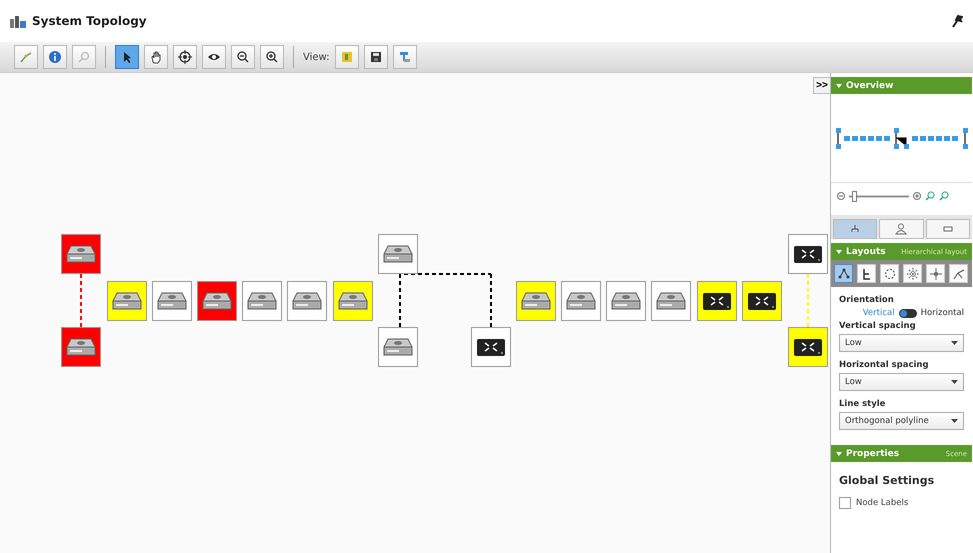 This screenshot has width=973, height=553. I want to click on window-title: System Topology, so click(89, 21).